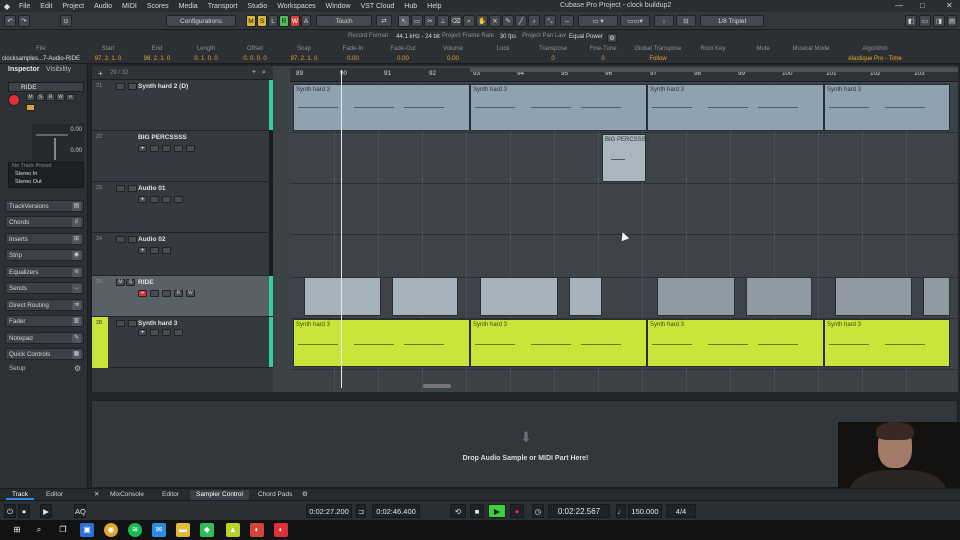 The image size is (960, 540). I want to click on stop-button: ■, so click(477, 511).